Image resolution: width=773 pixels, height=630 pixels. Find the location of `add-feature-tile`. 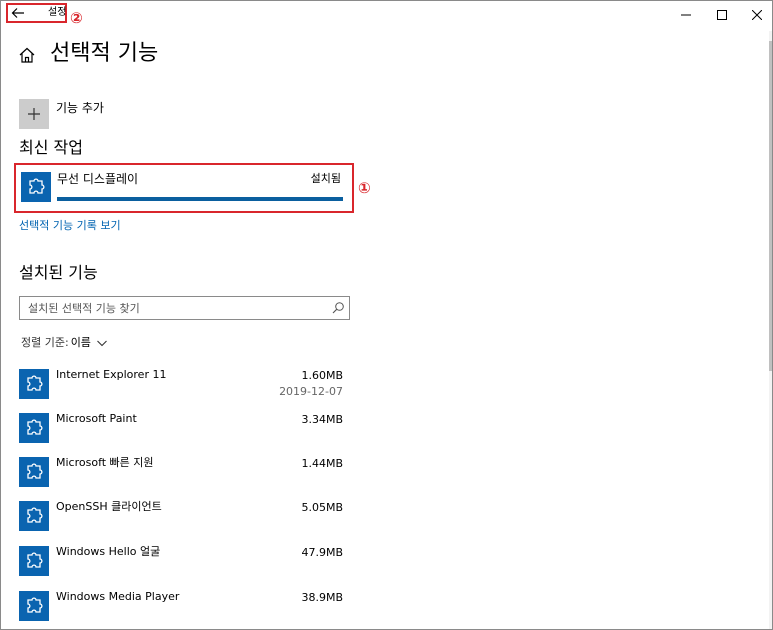

add-feature-tile is located at coordinates (34, 114).